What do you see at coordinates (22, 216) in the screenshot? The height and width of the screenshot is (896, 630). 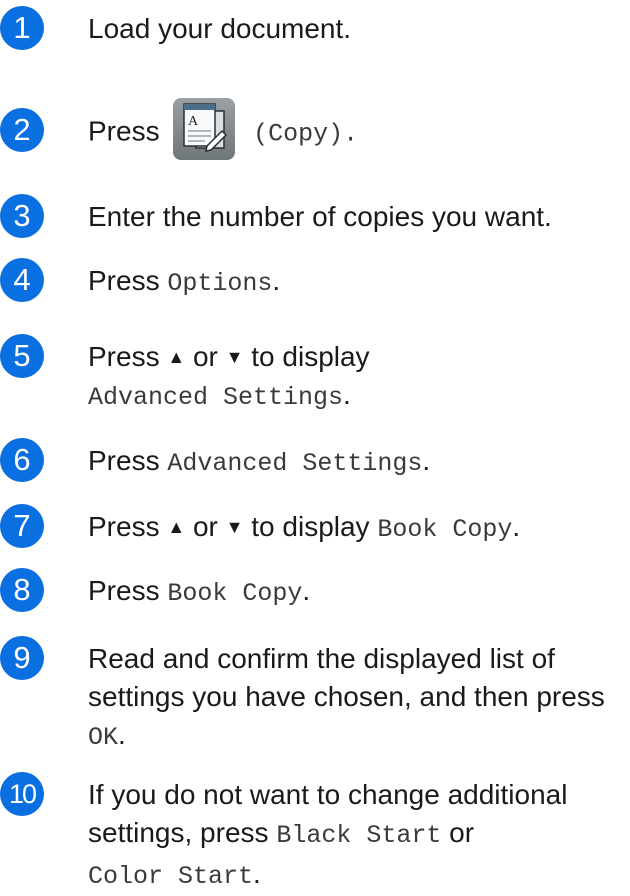 I see `step-number: 3` at bounding box center [22, 216].